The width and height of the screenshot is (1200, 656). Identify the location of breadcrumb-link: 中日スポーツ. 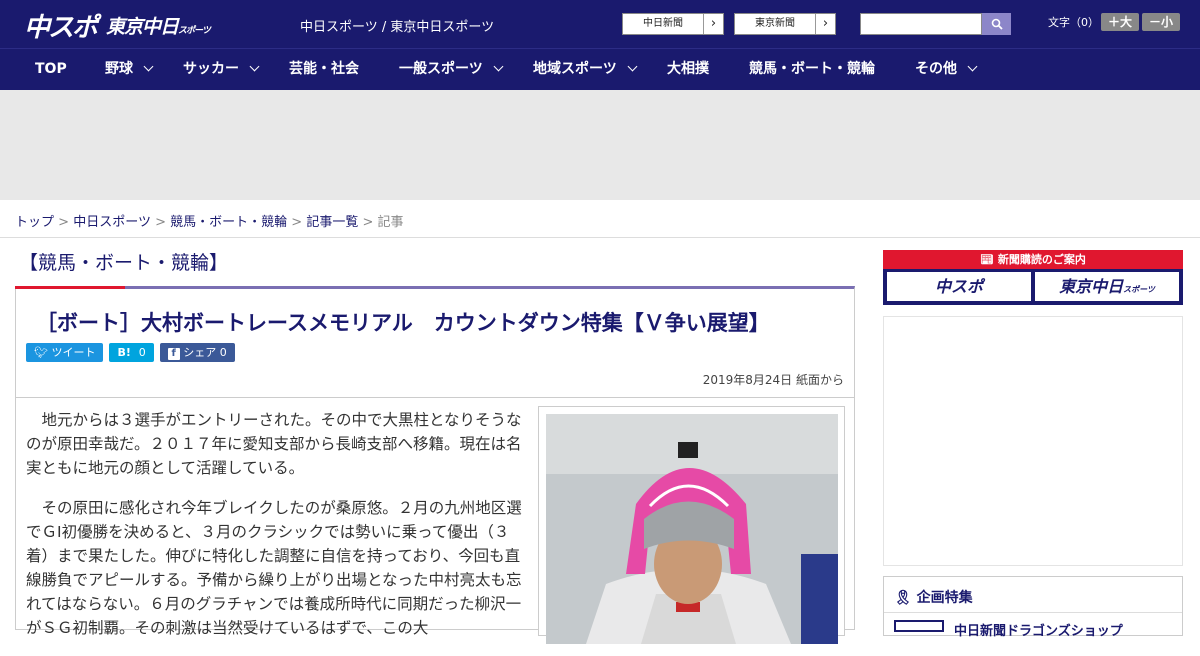
(112, 222).